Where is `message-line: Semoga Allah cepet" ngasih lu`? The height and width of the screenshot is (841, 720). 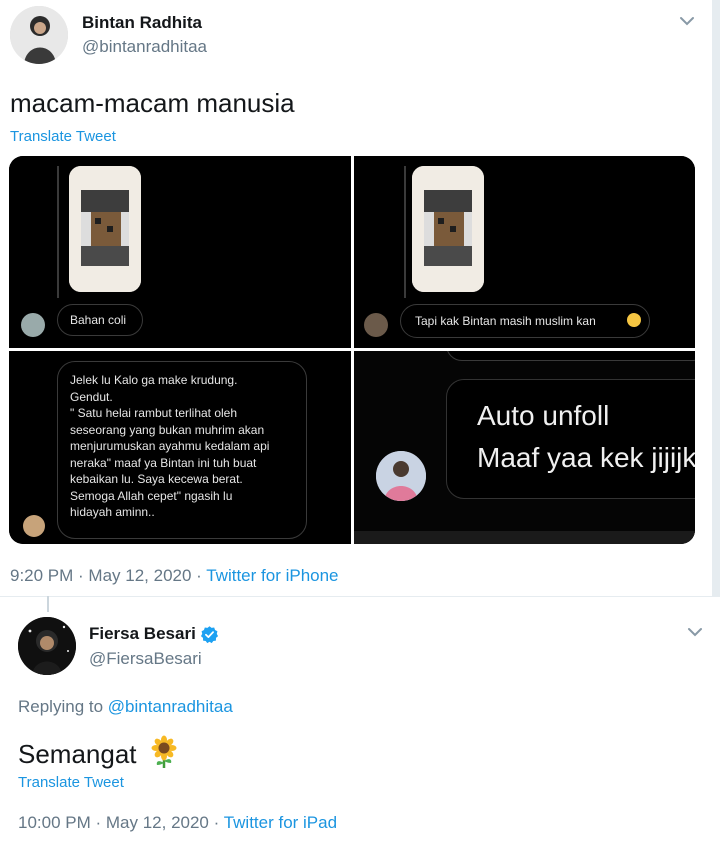 message-line: Semoga Allah cepet" ngasih lu is located at coordinates (151, 495).